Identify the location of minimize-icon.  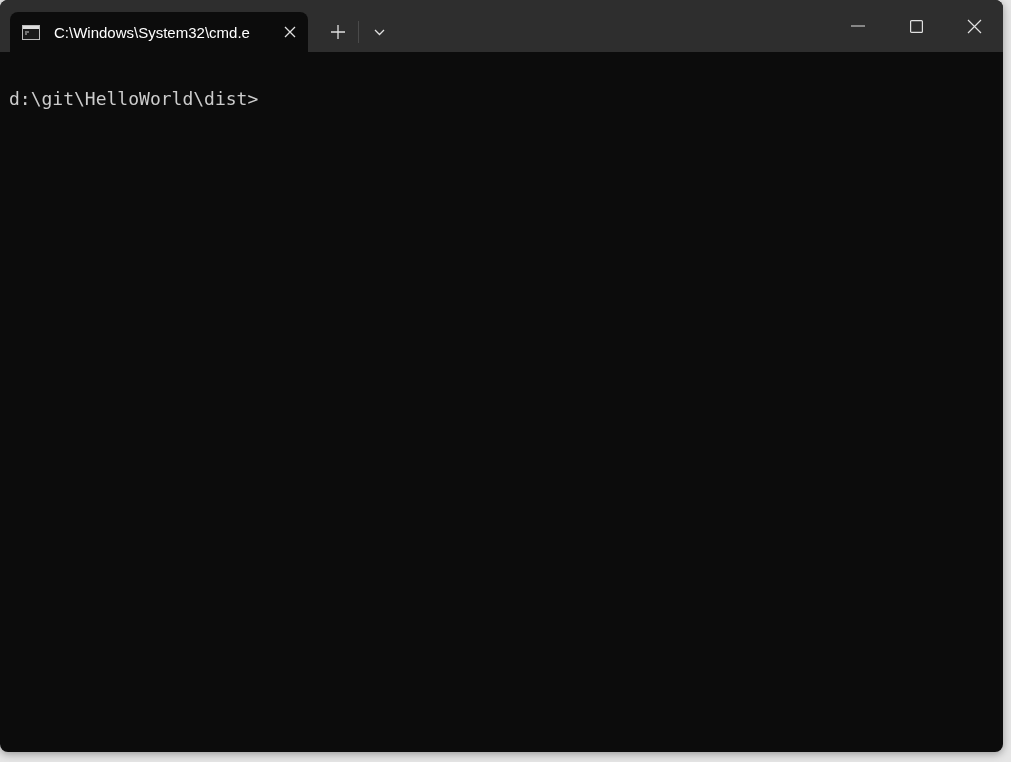
(858, 26).